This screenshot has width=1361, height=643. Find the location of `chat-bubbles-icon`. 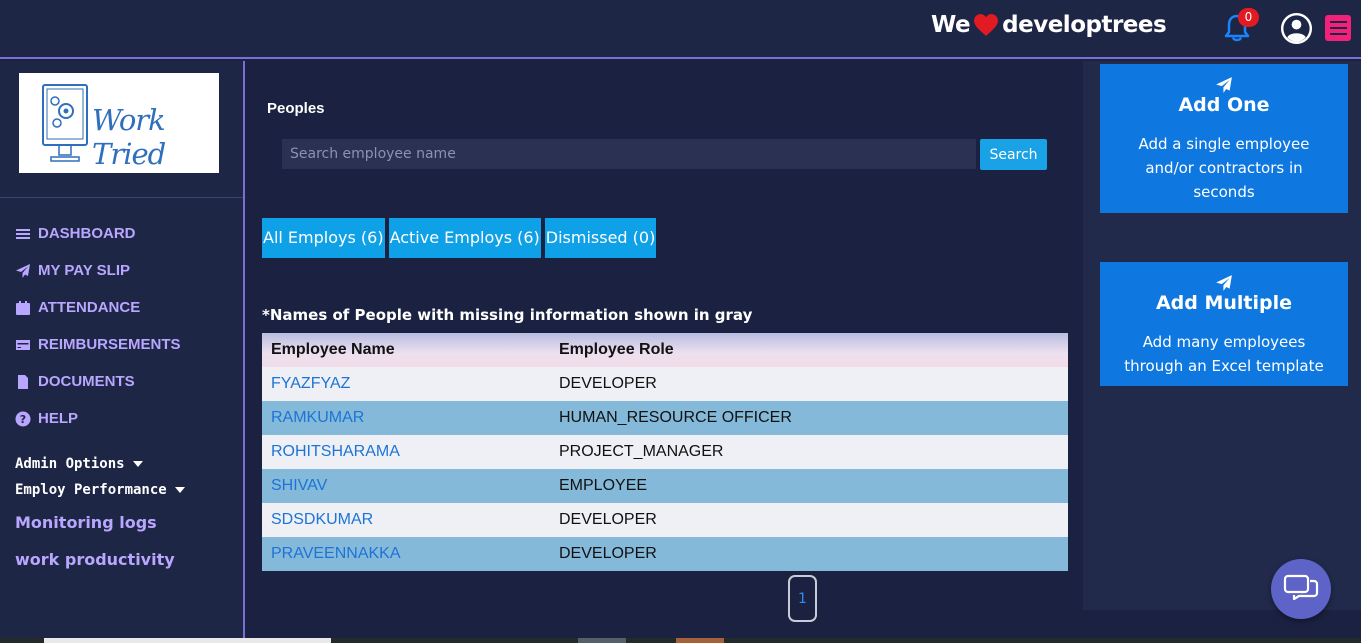

chat-bubbles-icon is located at coordinates (1301, 587).